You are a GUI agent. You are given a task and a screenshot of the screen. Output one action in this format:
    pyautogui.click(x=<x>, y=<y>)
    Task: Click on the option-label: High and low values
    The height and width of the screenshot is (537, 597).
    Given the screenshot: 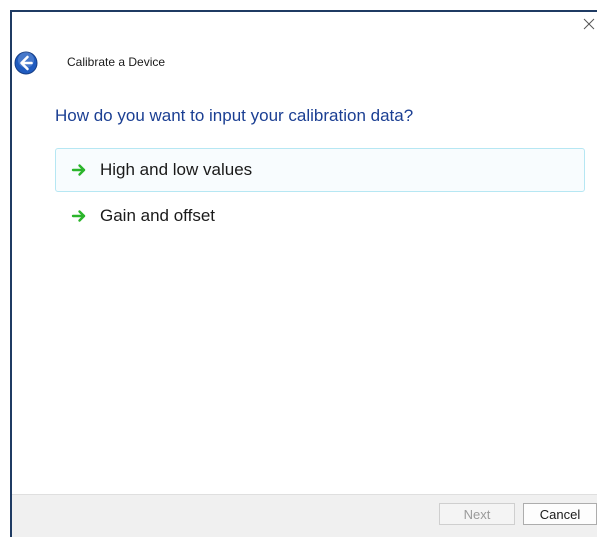 What is the action you would take?
    pyautogui.click(x=176, y=169)
    